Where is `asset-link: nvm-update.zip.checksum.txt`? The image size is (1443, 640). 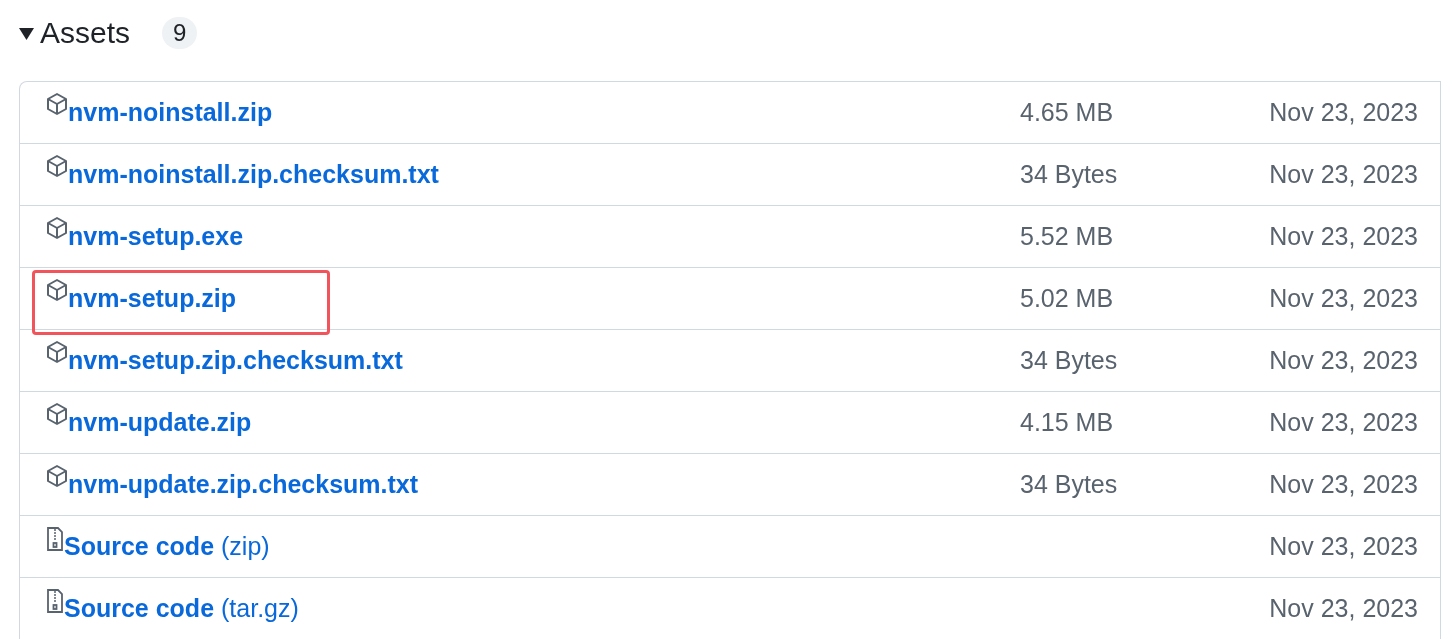
asset-link: nvm-update.zip.checksum.txt is located at coordinates (243, 484).